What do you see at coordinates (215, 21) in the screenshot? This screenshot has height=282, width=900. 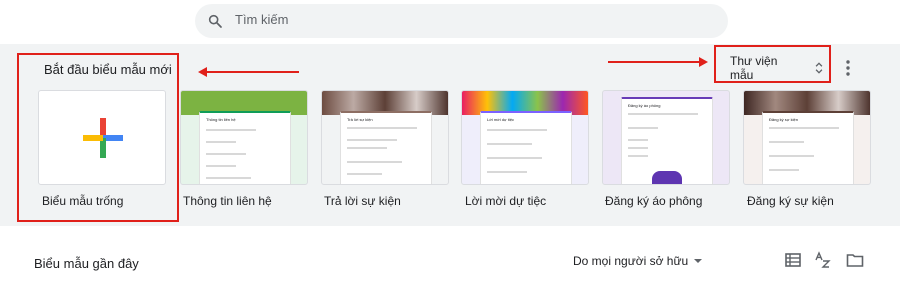 I see `search-icon` at bounding box center [215, 21].